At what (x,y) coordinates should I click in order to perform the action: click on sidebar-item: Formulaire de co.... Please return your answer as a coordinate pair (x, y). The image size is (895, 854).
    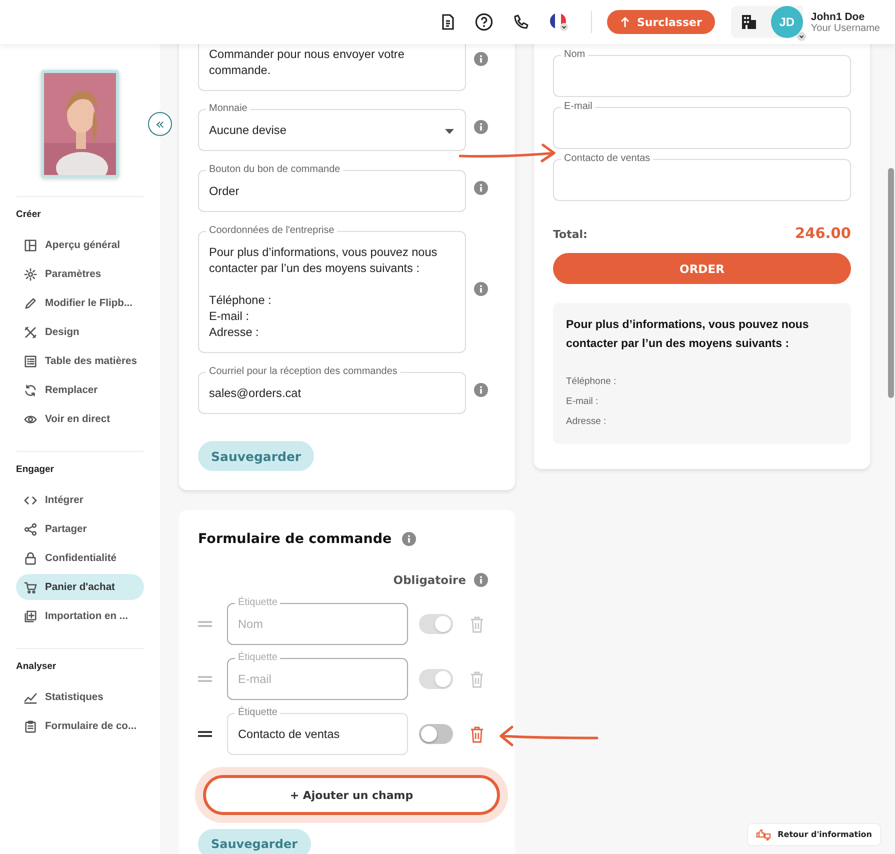
    Looking at the image, I should click on (80, 726).